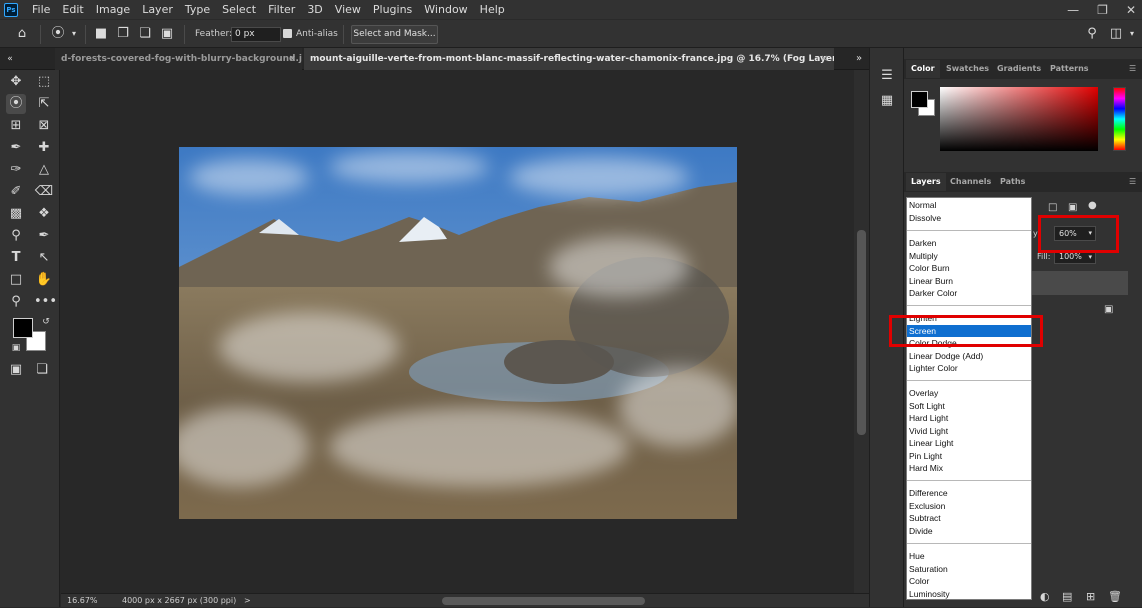  Describe the element at coordinates (1072, 207) in the screenshot. I see `filter-smart-object-icon: ▣` at that location.